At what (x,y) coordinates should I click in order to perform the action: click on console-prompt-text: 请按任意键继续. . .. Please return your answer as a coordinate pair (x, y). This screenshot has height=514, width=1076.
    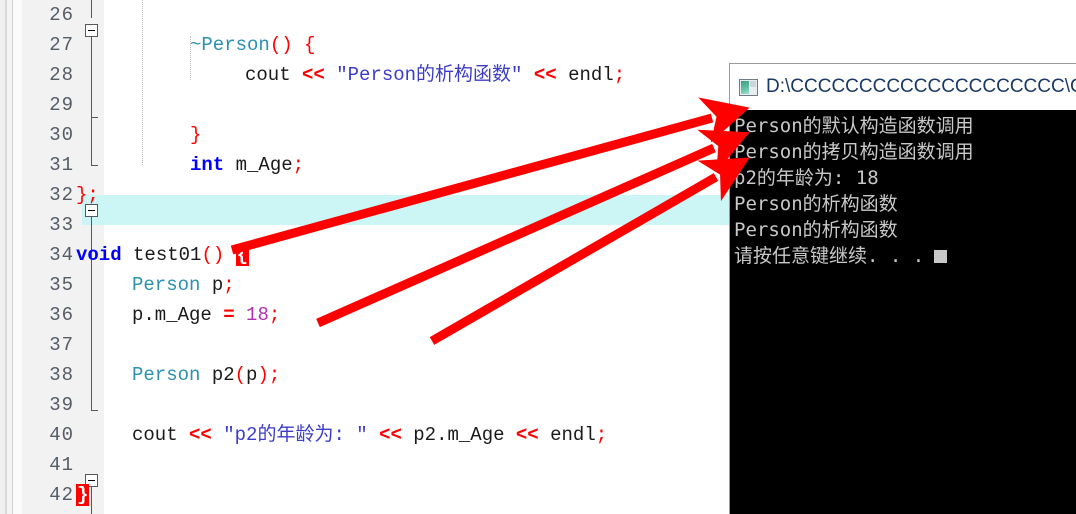
    Looking at the image, I should click on (829, 256).